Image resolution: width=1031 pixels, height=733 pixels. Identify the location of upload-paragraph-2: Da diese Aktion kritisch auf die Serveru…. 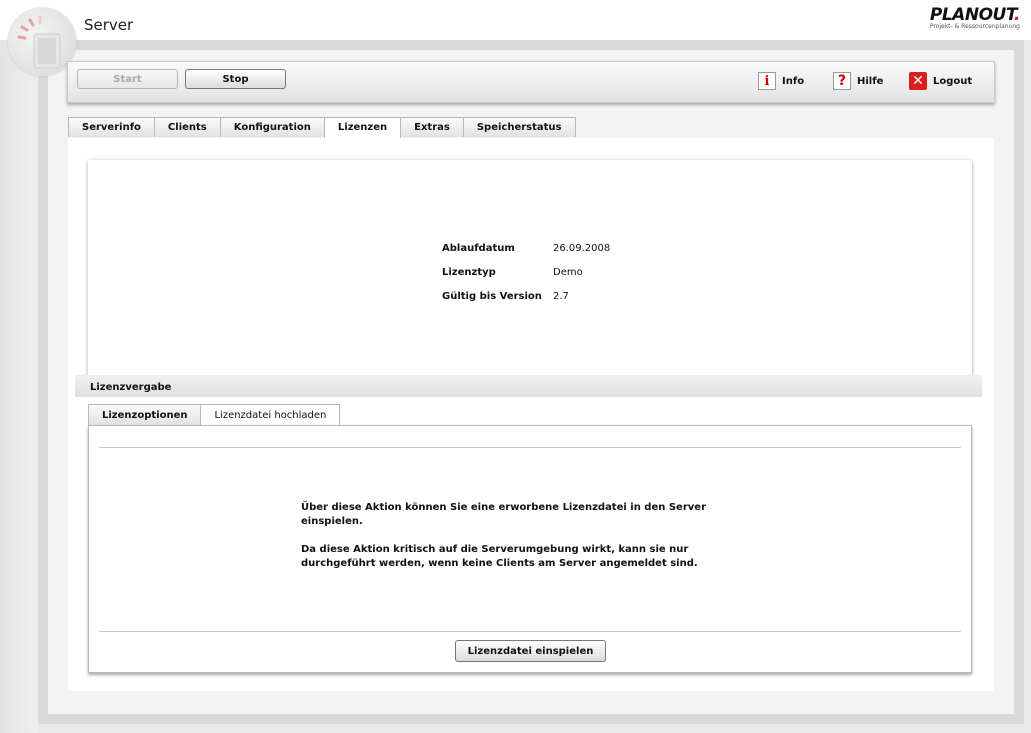
(499, 556).